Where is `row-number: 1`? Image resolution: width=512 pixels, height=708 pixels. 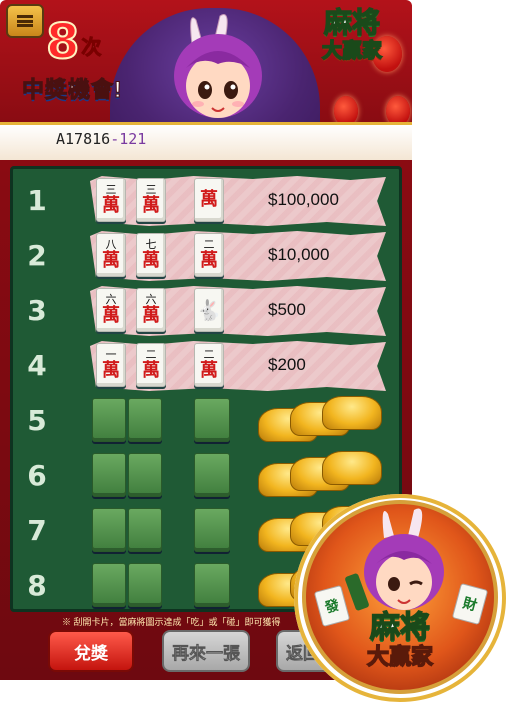
row-number: 1 is located at coordinates (37, 200).